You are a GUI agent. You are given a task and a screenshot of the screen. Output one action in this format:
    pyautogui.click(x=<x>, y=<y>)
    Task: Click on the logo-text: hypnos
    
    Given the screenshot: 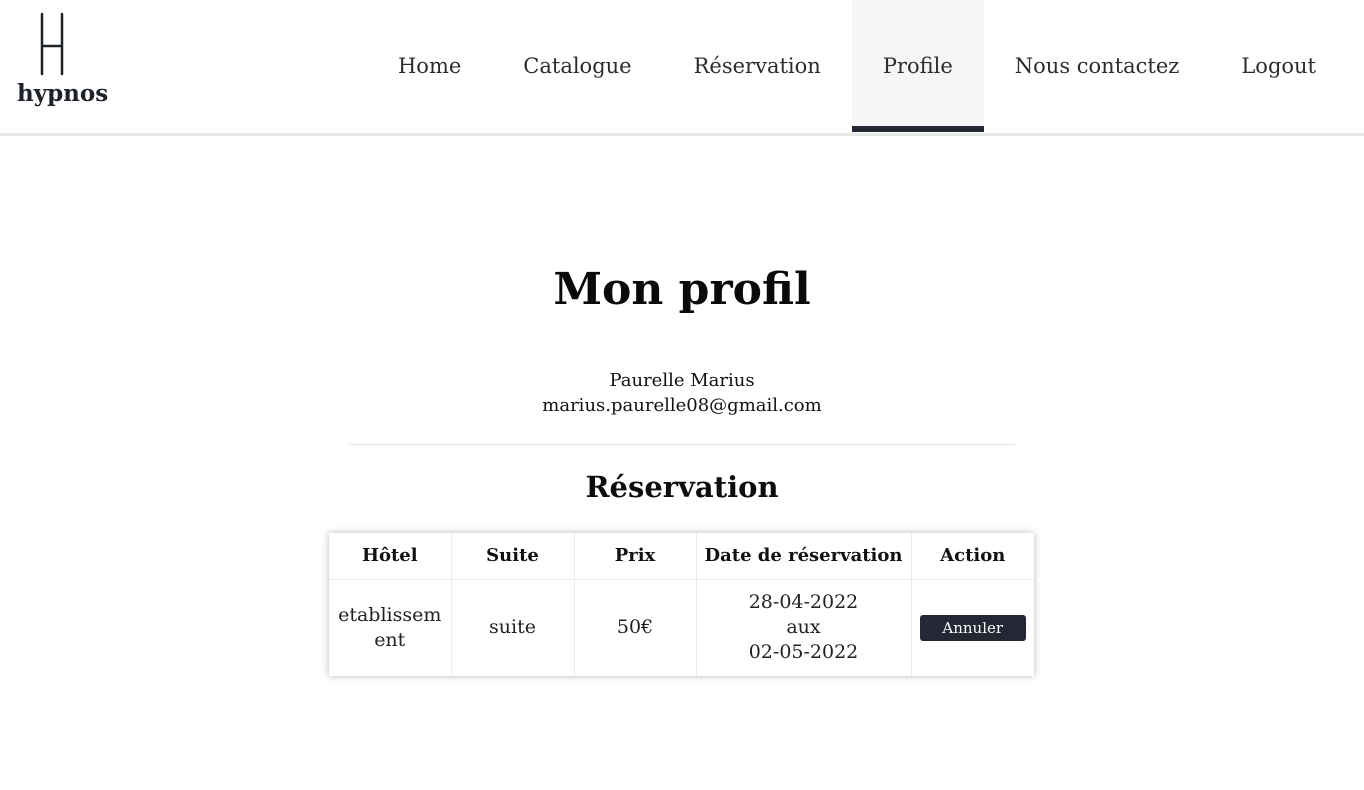 What is the action you would take?
    pyautogui.click(x=63, y=93)
    